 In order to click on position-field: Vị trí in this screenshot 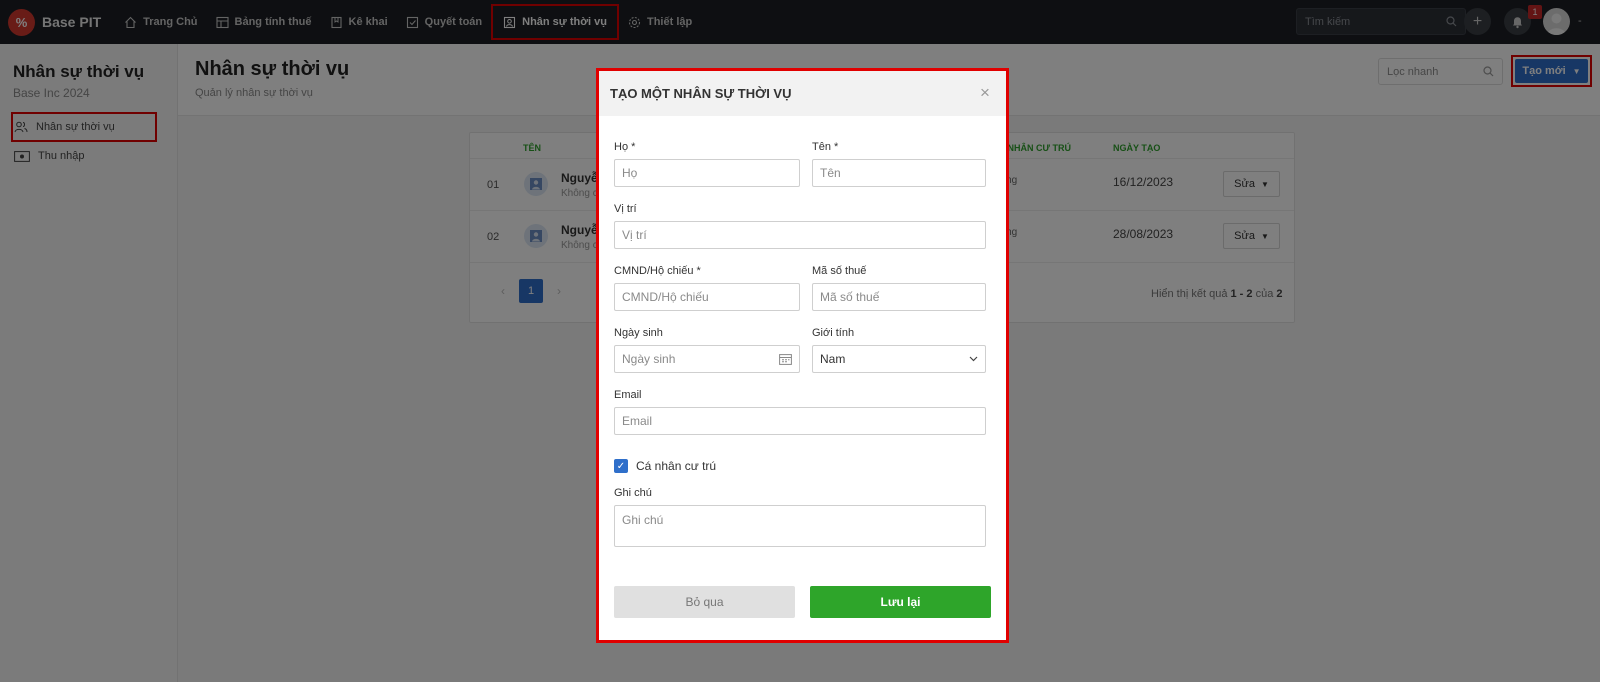, I will do `click(800, 235)`.